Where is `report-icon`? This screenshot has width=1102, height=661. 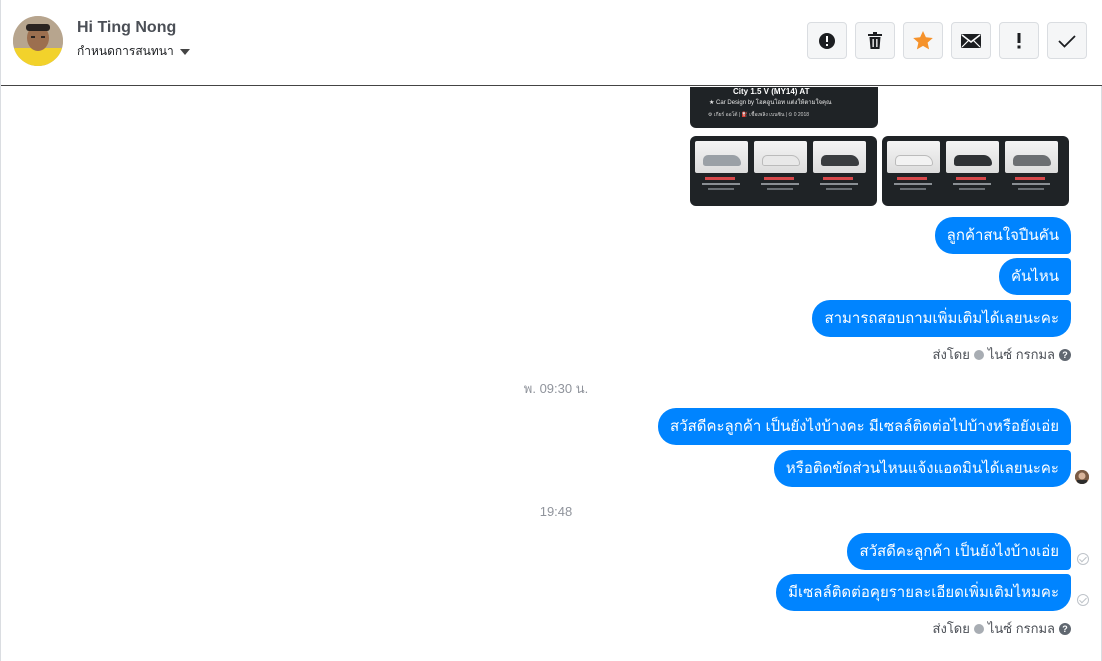
report-icon is located at coordinates (827, 40).